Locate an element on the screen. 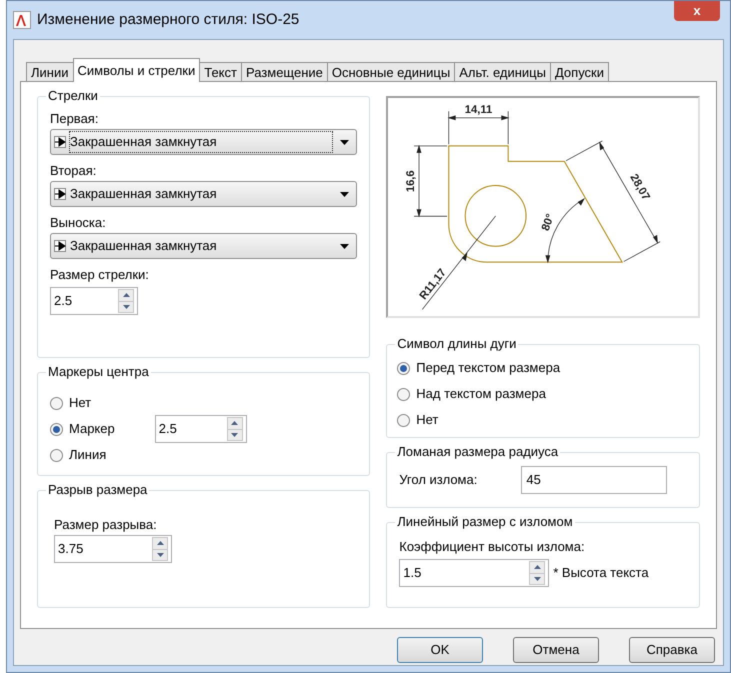 This screenshot has width=731, height=673. field-label: Размер разрыва: is located at coordinates (106, 525).